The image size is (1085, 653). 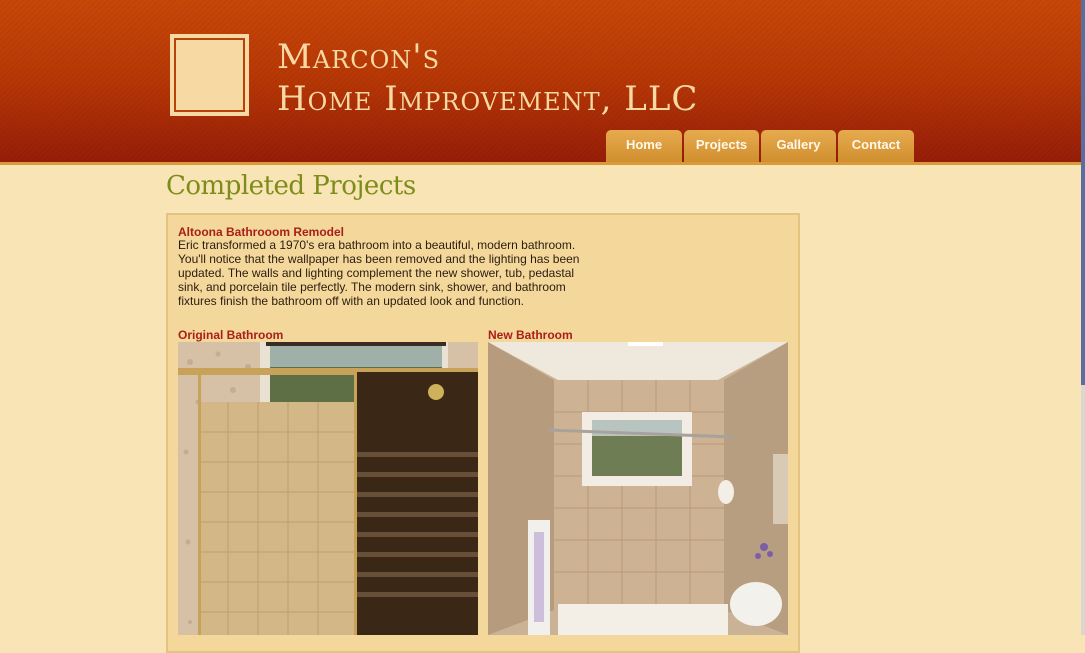 I want to click on site-logo-text: Marcon's Home Improvement, LLC, so click(x=487, y=78).